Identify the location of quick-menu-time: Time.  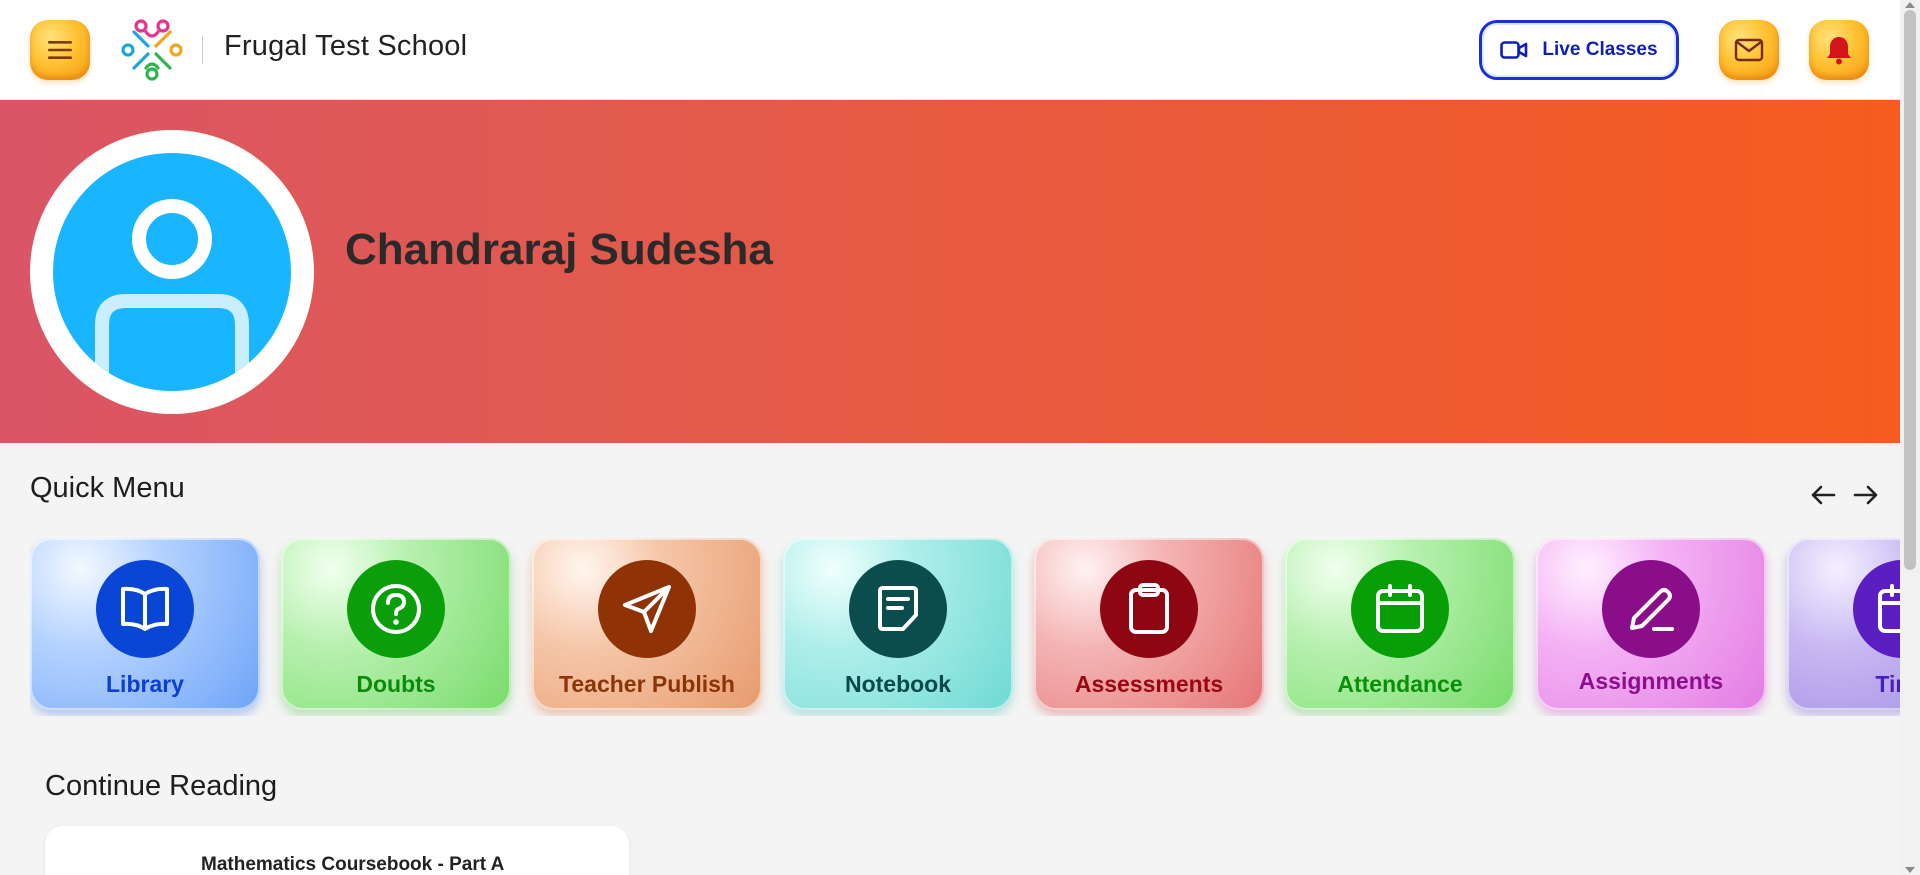
(1843, 624).